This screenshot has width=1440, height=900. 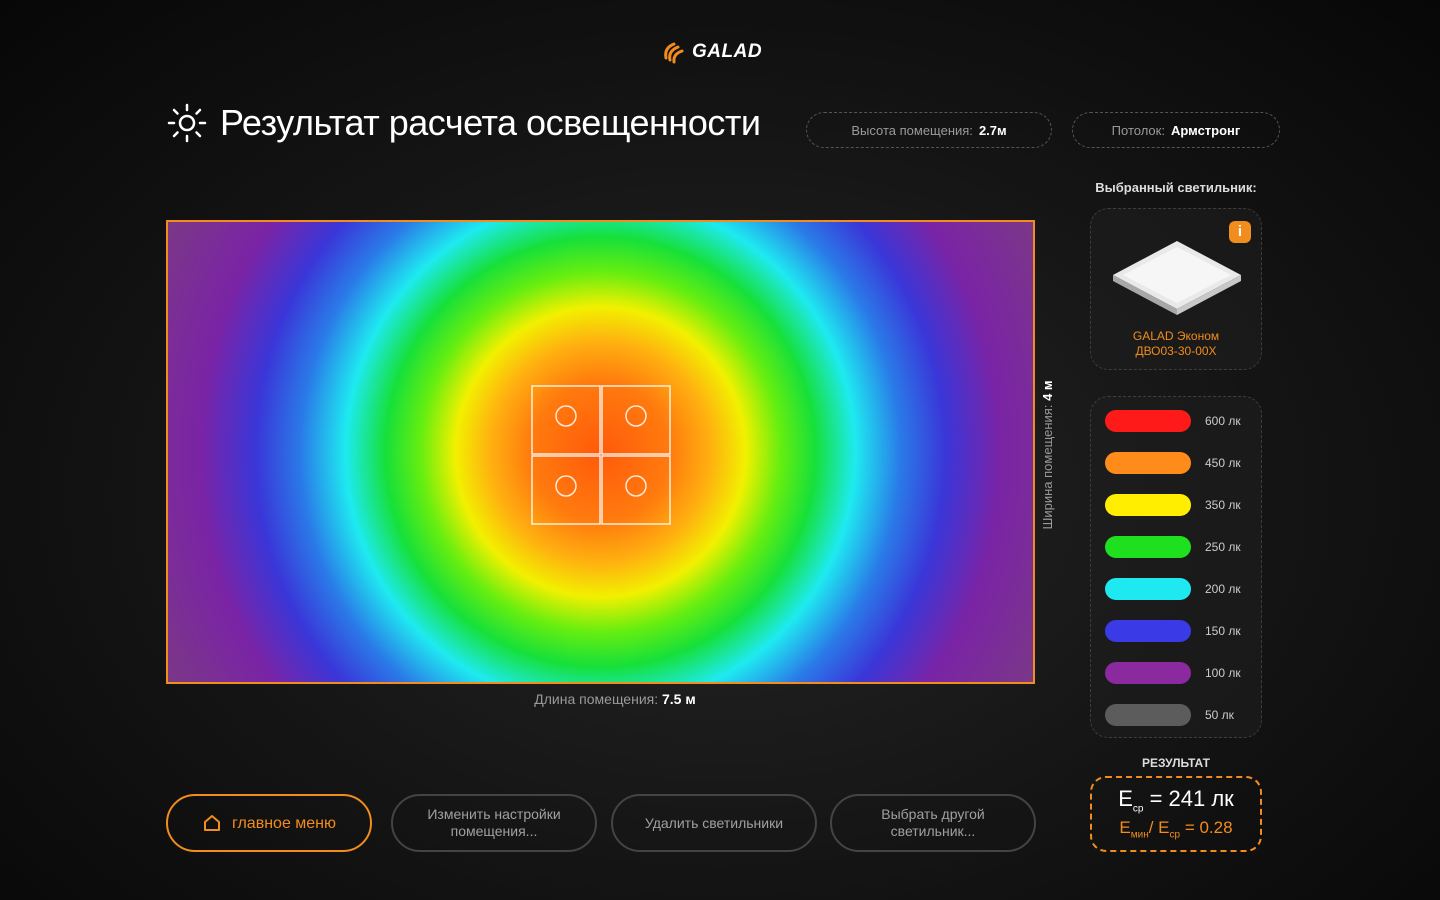 I want to click on legend-value: 50 лк, so click(x=1219, y=715).